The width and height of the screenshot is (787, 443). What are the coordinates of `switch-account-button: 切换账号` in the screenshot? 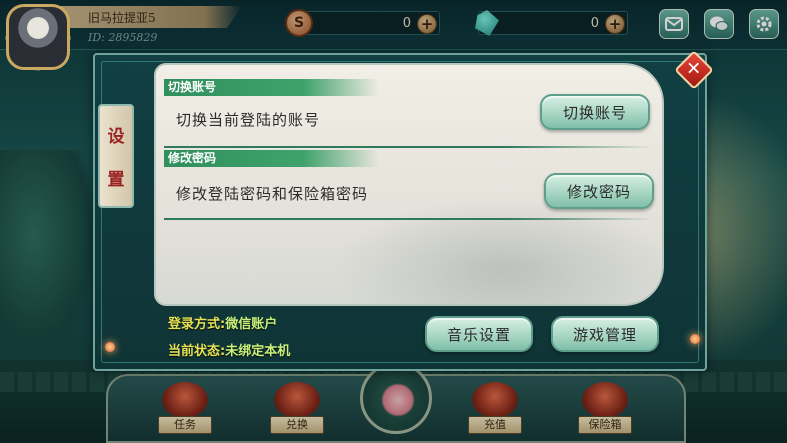 It's located at (595, 112).